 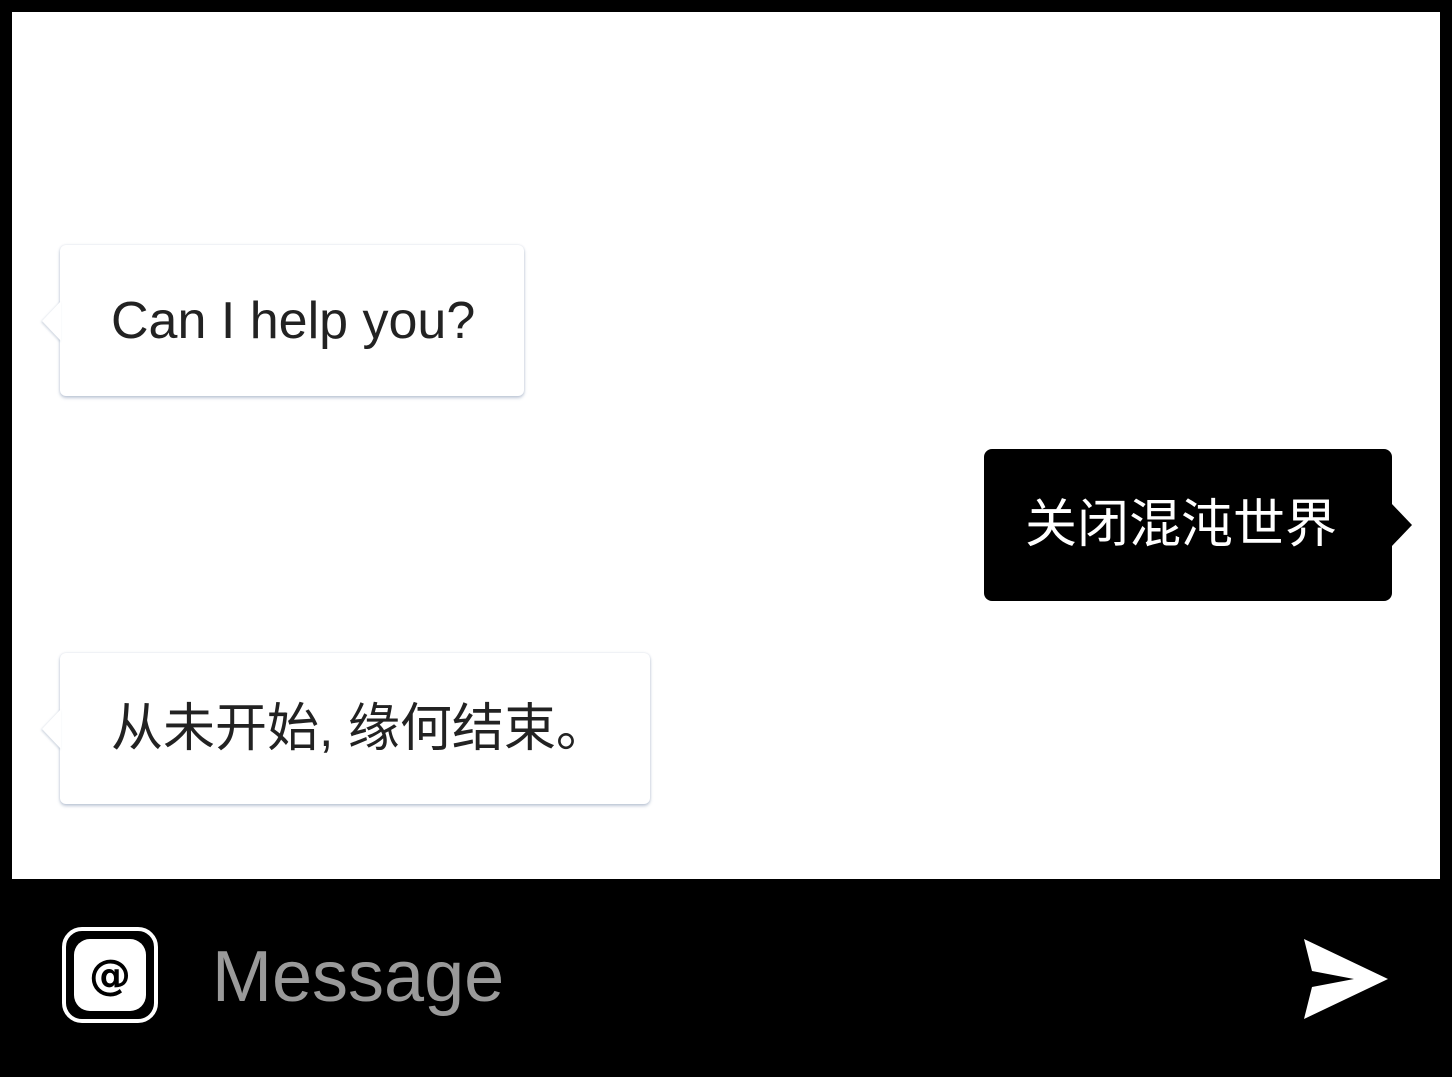 I want to click on message-text: 关闭混沌世界, so click(x=1181, y=525).